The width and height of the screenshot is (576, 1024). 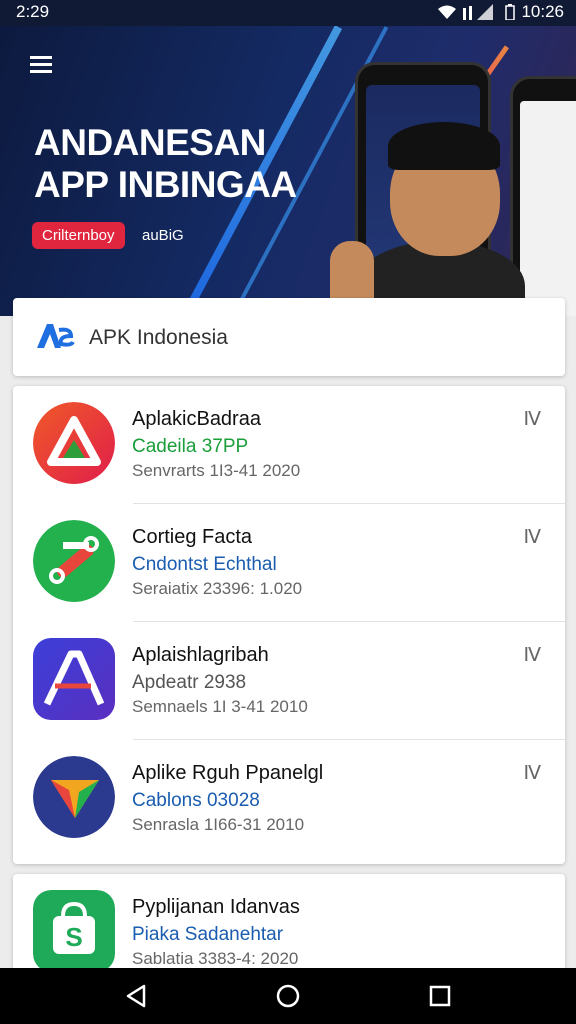 What do you see at coordinates (74, 797) in the screenshot?
I see `app-icon-play` at bounding box center [74, 797].